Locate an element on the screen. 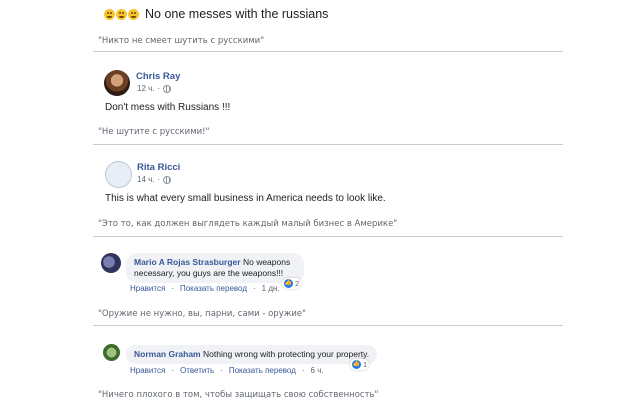 The image size is (620, 405). timestamp: 6 ч. is located at coordinates (317, 370).